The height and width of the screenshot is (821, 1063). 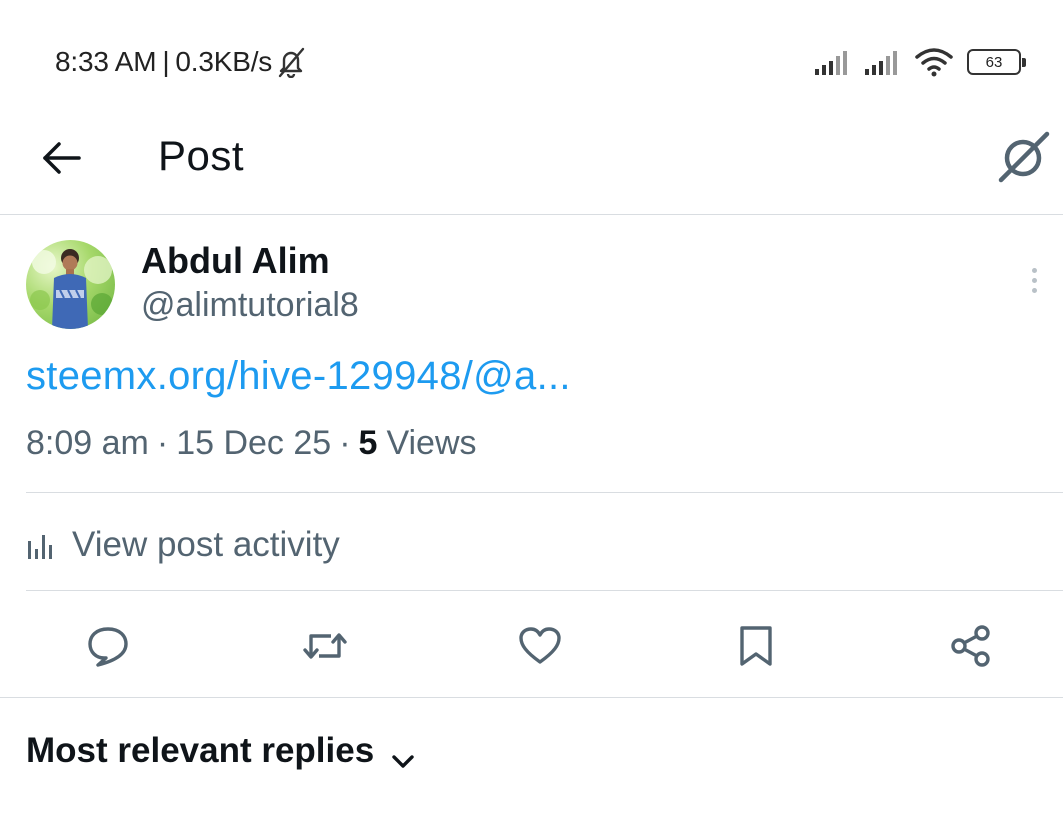 I want to click on grok-icon, so click(x=1024, y=157).